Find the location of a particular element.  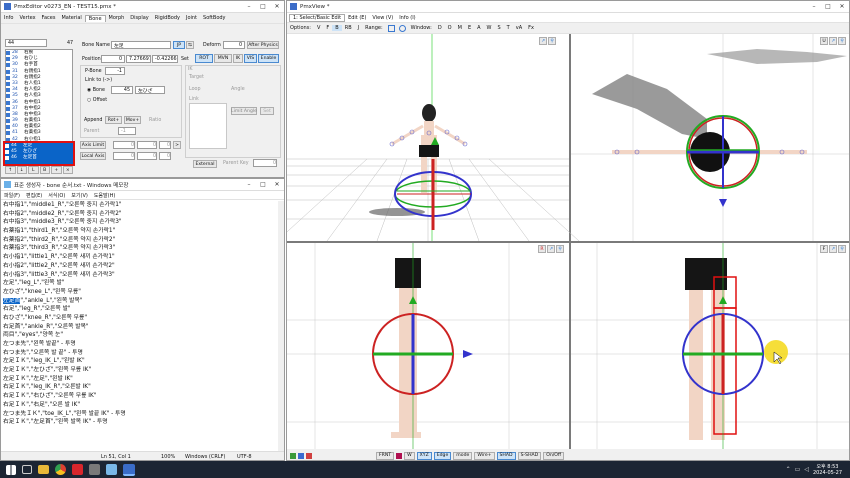

file-explorer-icon is located at coordinates (43, 469).